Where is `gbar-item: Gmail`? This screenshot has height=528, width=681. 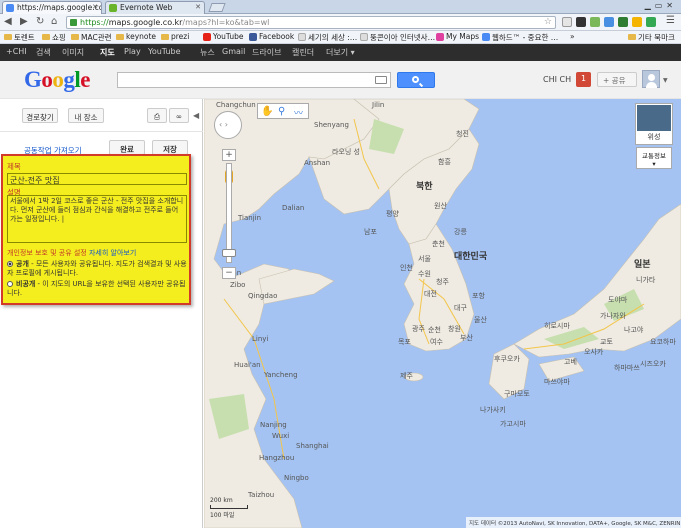 gbar-item: Gmail is located at coordinates (233, 51).